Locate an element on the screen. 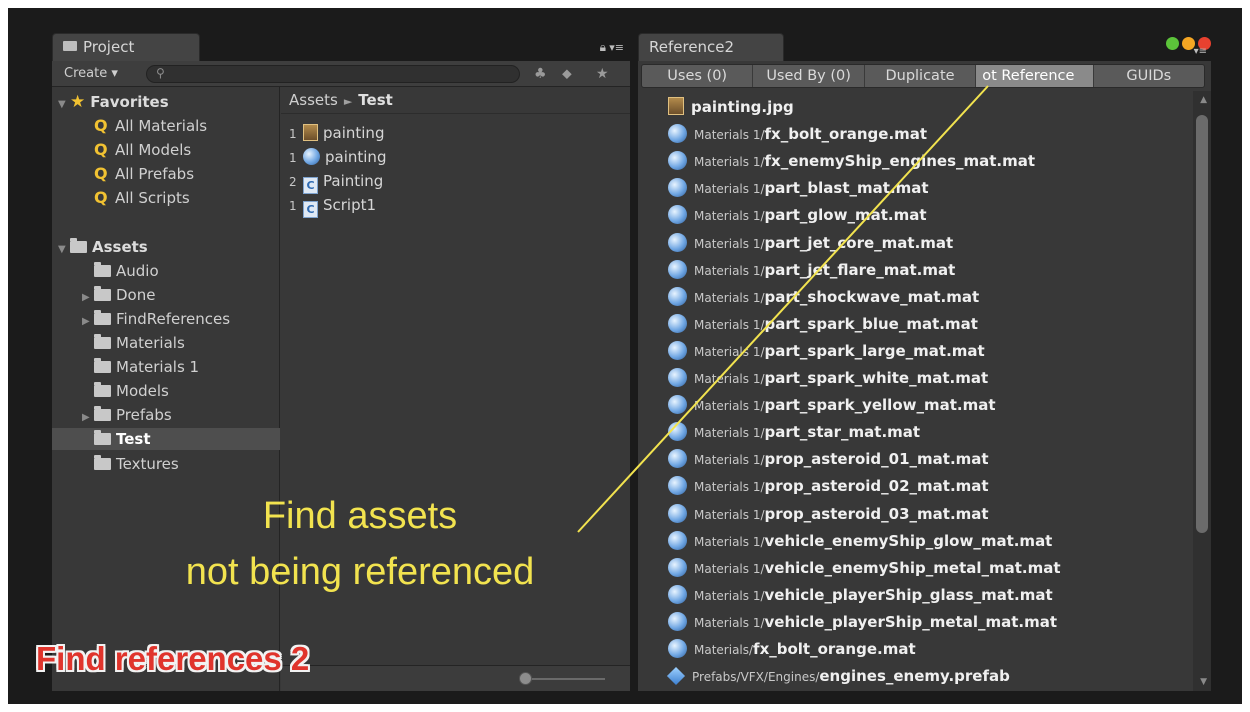  scrollbar: ▲ ▼ is located at coordinates (1202, 391).